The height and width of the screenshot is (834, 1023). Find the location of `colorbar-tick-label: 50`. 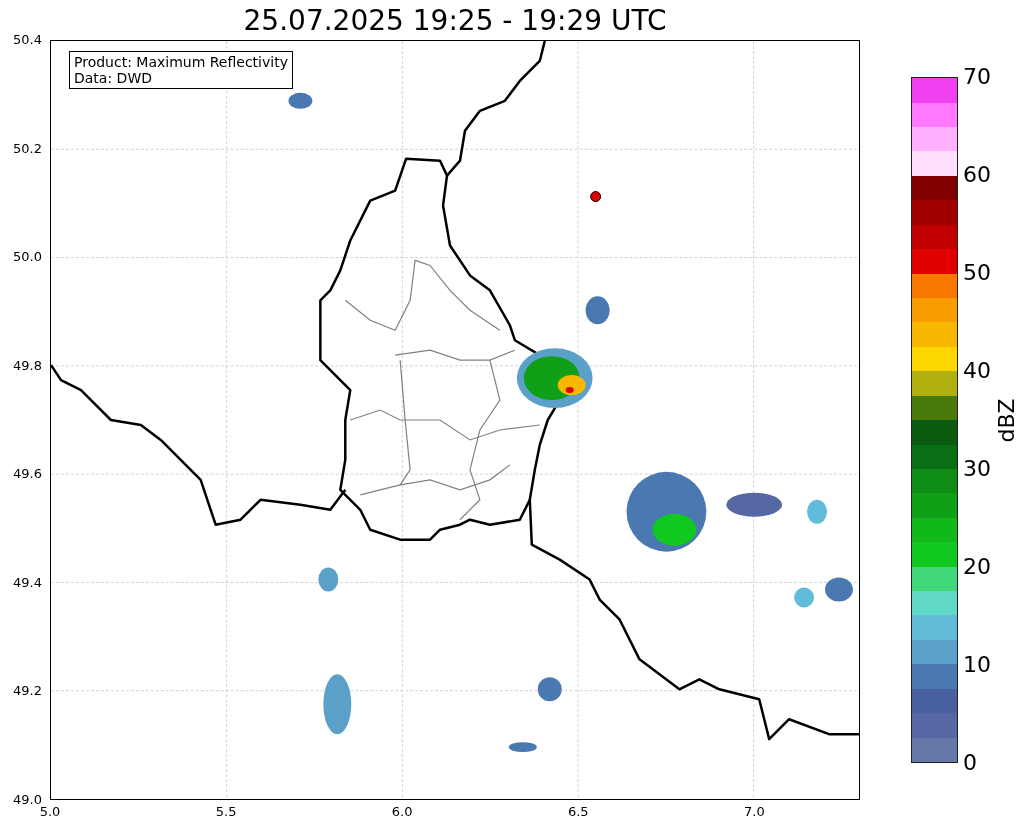

colorbar-tick-label: 50 is located at coordinates (977, 273).